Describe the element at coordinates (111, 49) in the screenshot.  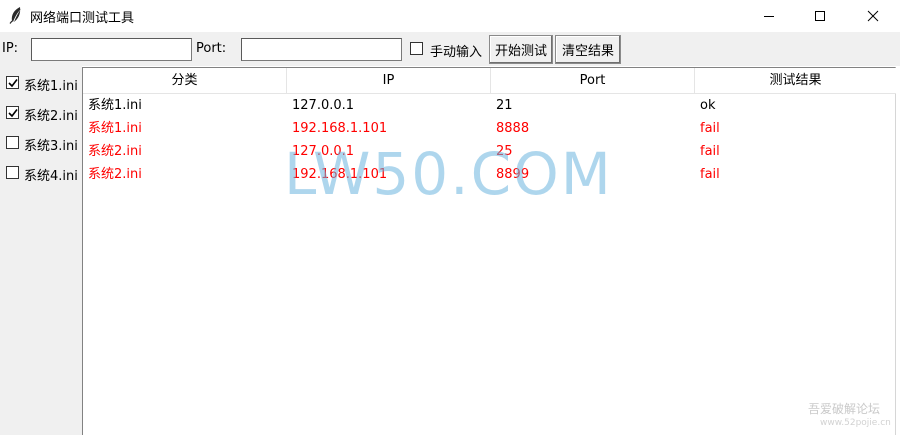
I see `ip-input` at that location.